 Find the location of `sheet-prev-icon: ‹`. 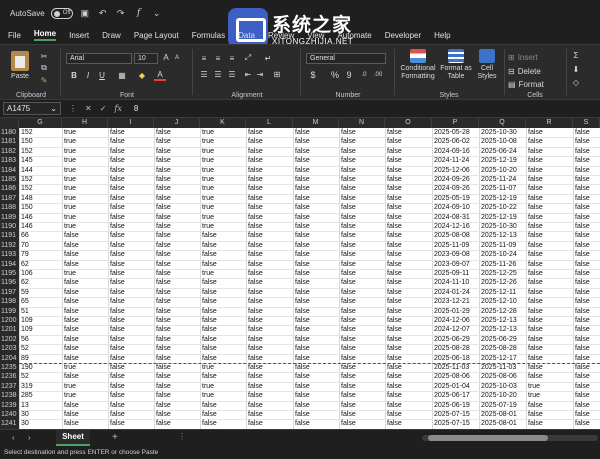

sheet-prev-icon: ‹ is located at coordinates (13, 437).